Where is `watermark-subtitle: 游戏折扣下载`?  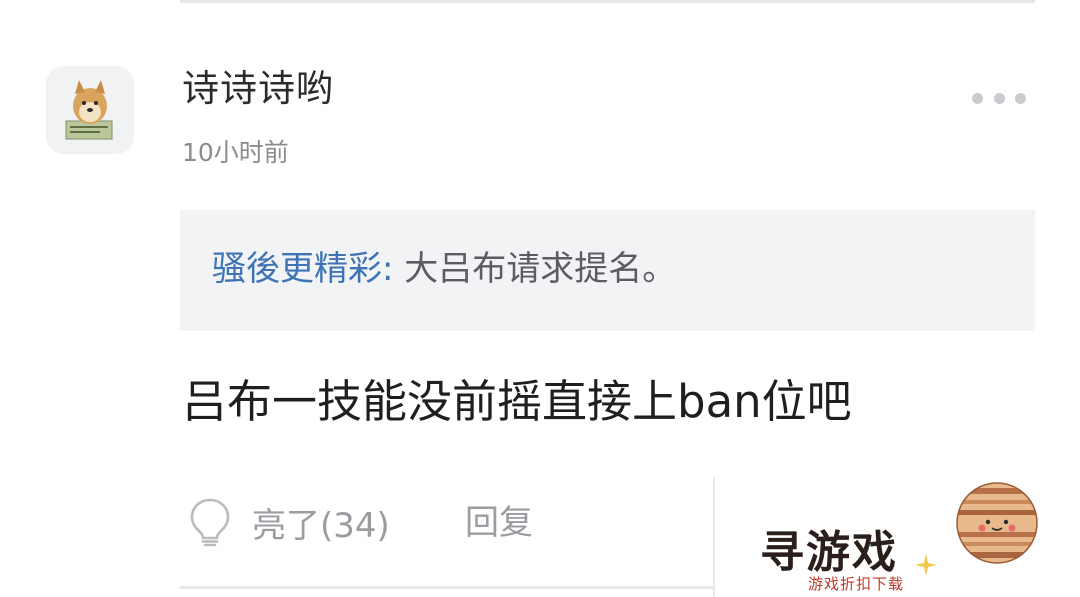 watermark-subtitle: 游戏折扣下载 is located at coordinates (856, 584).